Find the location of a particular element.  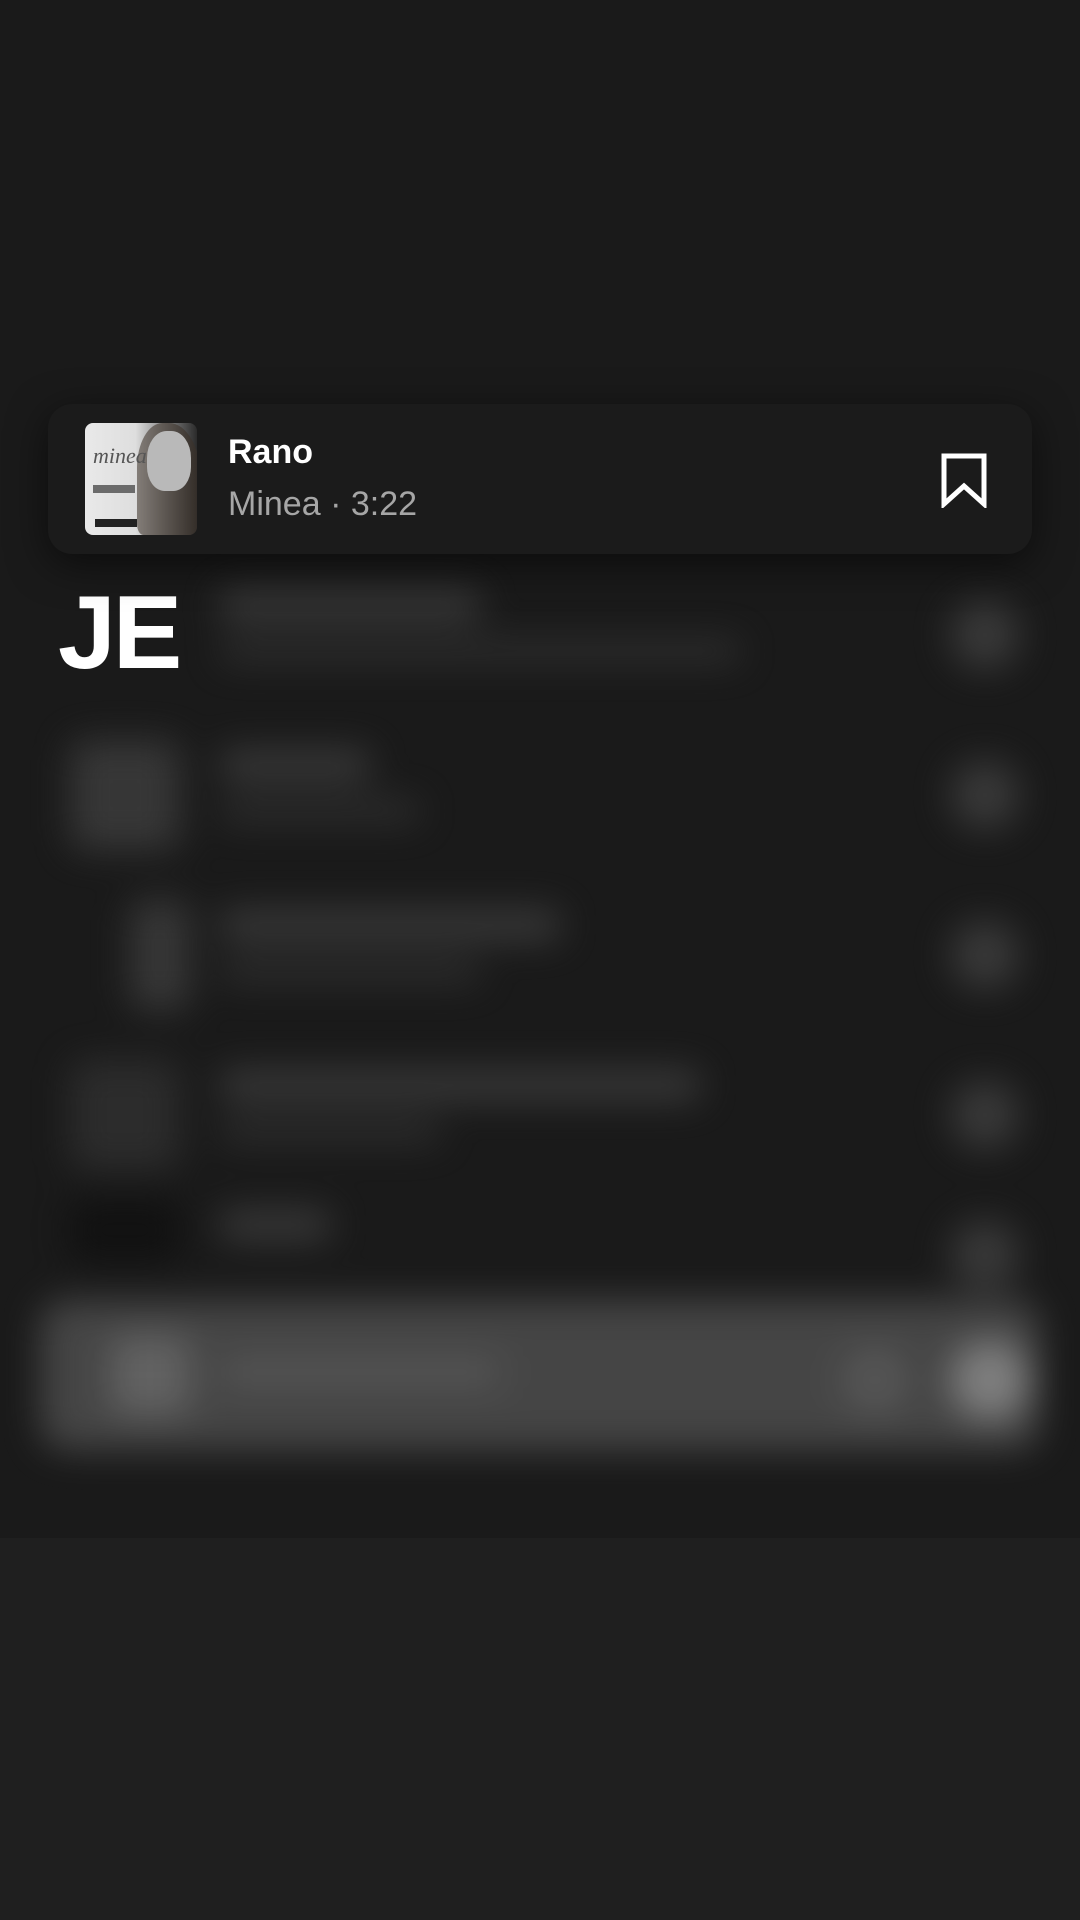

track-meta: Minea · 3:22 is located at coordinates (322, 504).